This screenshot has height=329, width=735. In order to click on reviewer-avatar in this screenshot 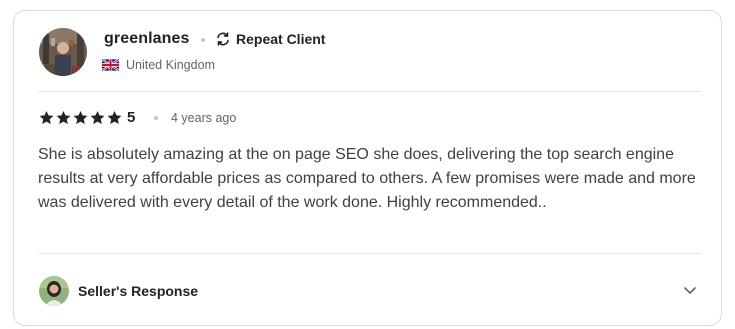, I will do `click(63, 52)`.